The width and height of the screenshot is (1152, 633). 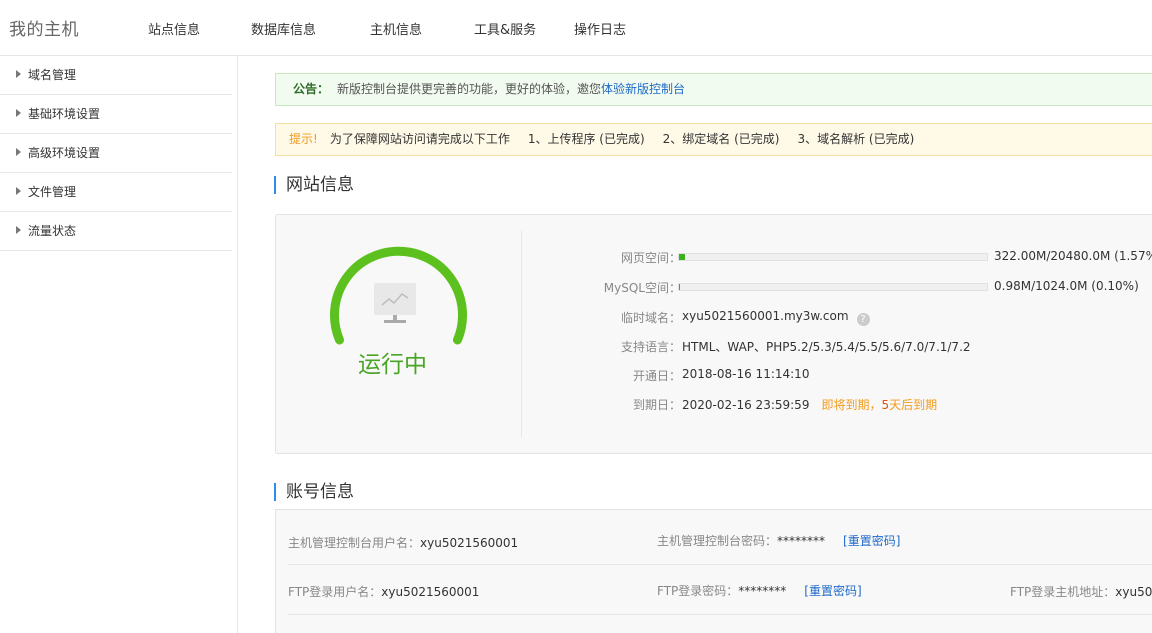 What do you see at coordinates (856, 139) in the screenshot?
I see `tip-step: 3、域名解析 (已完成)` at bounding box center [856, 139].